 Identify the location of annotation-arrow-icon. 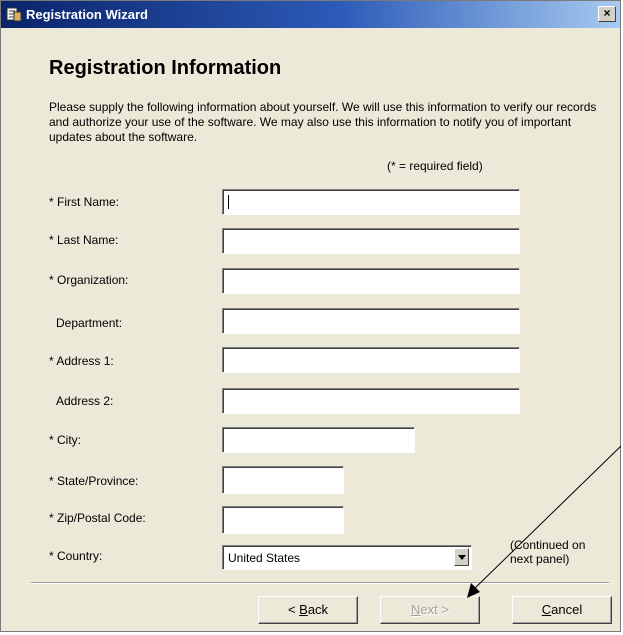
(544, 521).